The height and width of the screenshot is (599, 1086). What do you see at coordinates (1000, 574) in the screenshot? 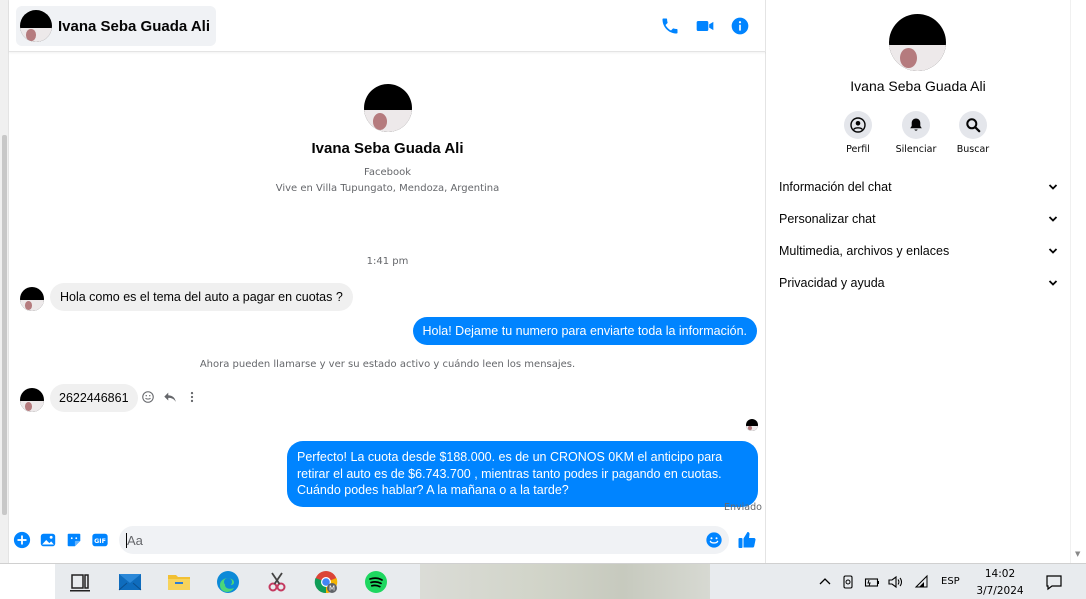
I see `clock-time: 14:02` at bounding box center [1000, 574].